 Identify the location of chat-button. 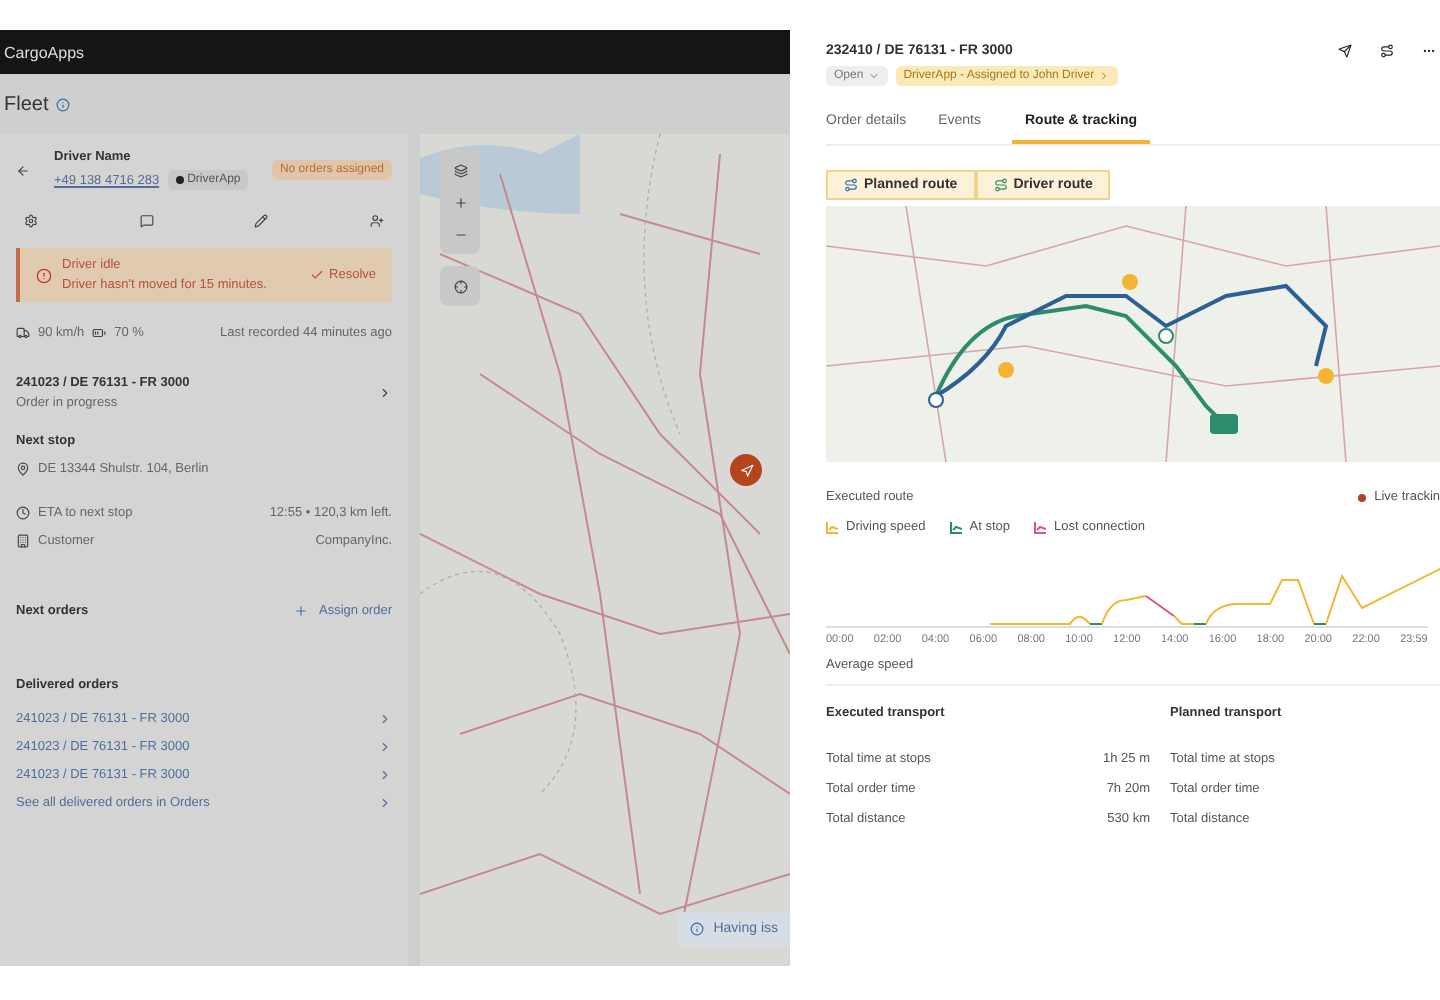
(146, 221).